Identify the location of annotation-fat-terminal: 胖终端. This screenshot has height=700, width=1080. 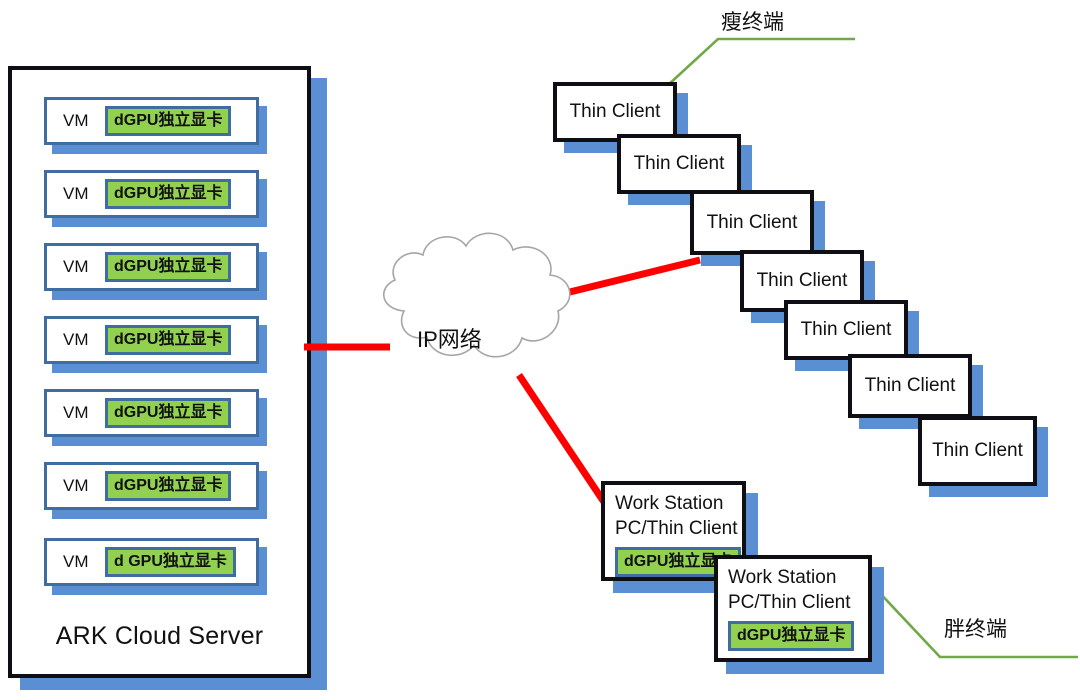
(975, 629).